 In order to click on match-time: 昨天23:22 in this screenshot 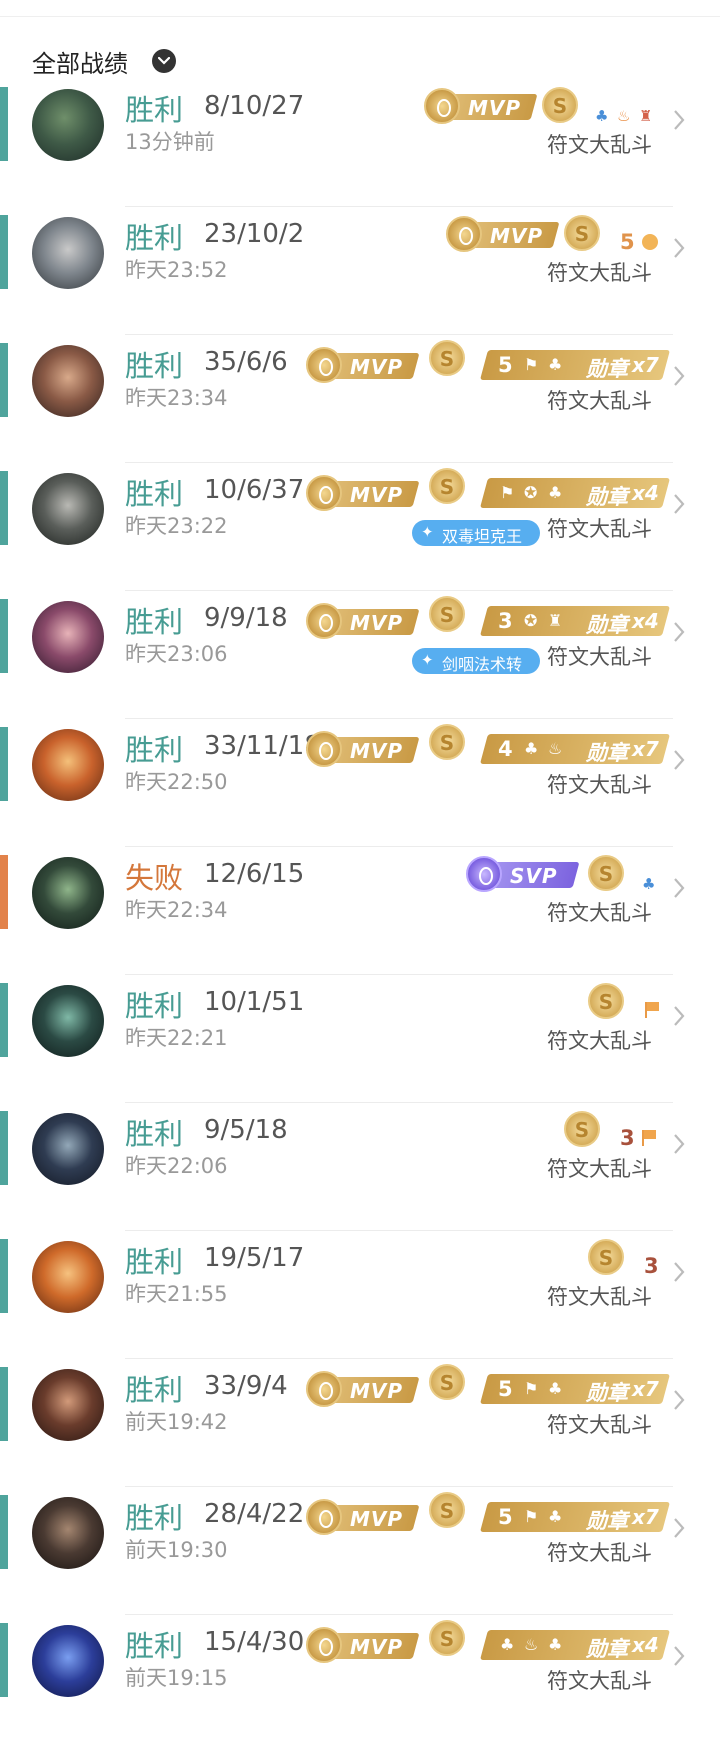, I will do `click(176, 526)`.